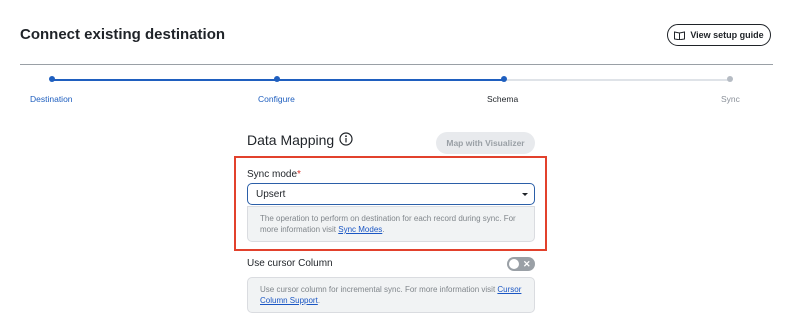 Image resolution: width=800 pixels, height=328 pixels. I want to click on chevron-down-icon, so click(525, 194).